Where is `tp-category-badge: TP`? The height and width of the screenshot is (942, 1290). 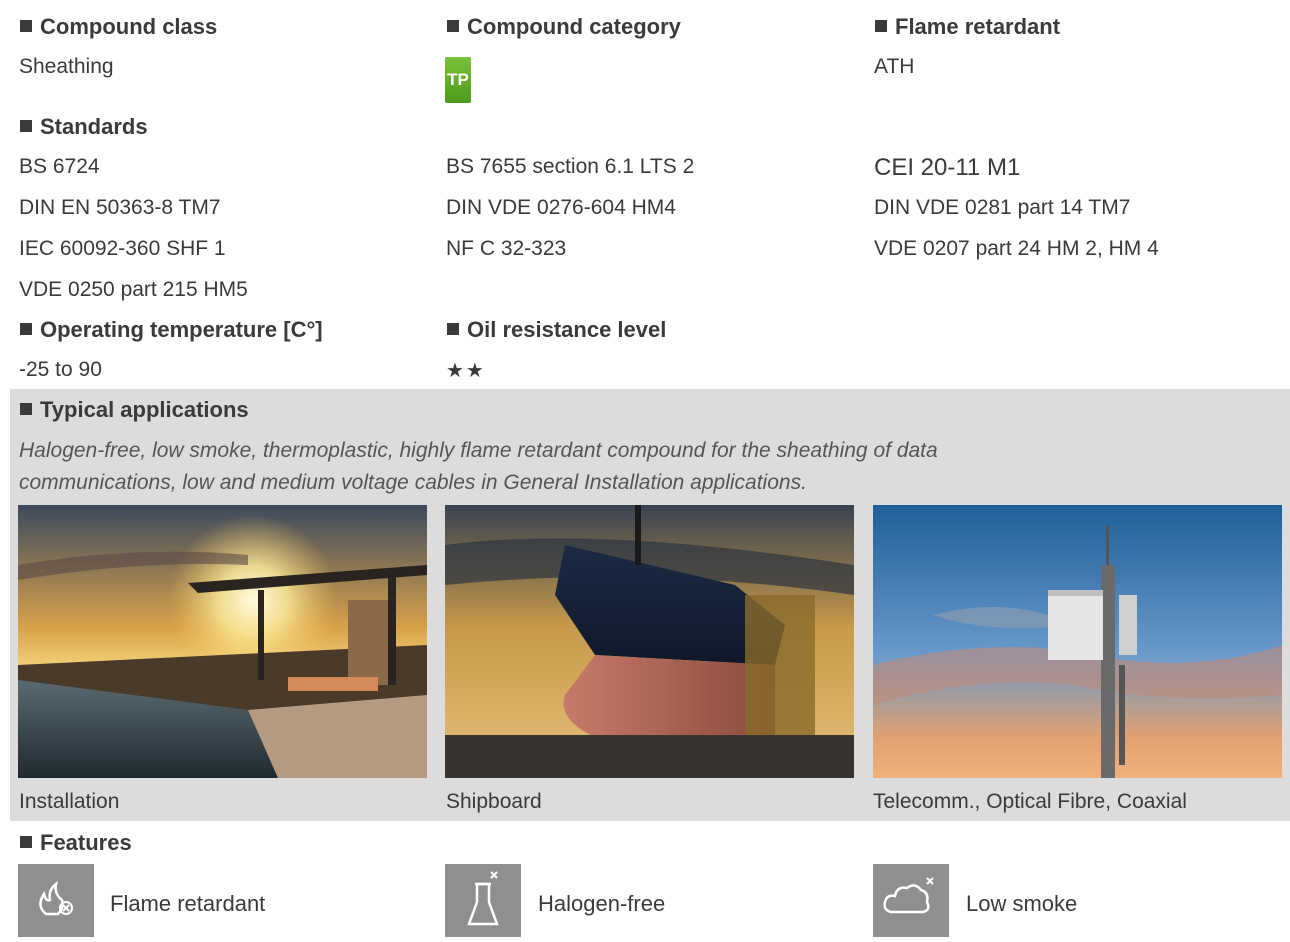 tp-category-badge: TP is located at coordinates (458, 80).